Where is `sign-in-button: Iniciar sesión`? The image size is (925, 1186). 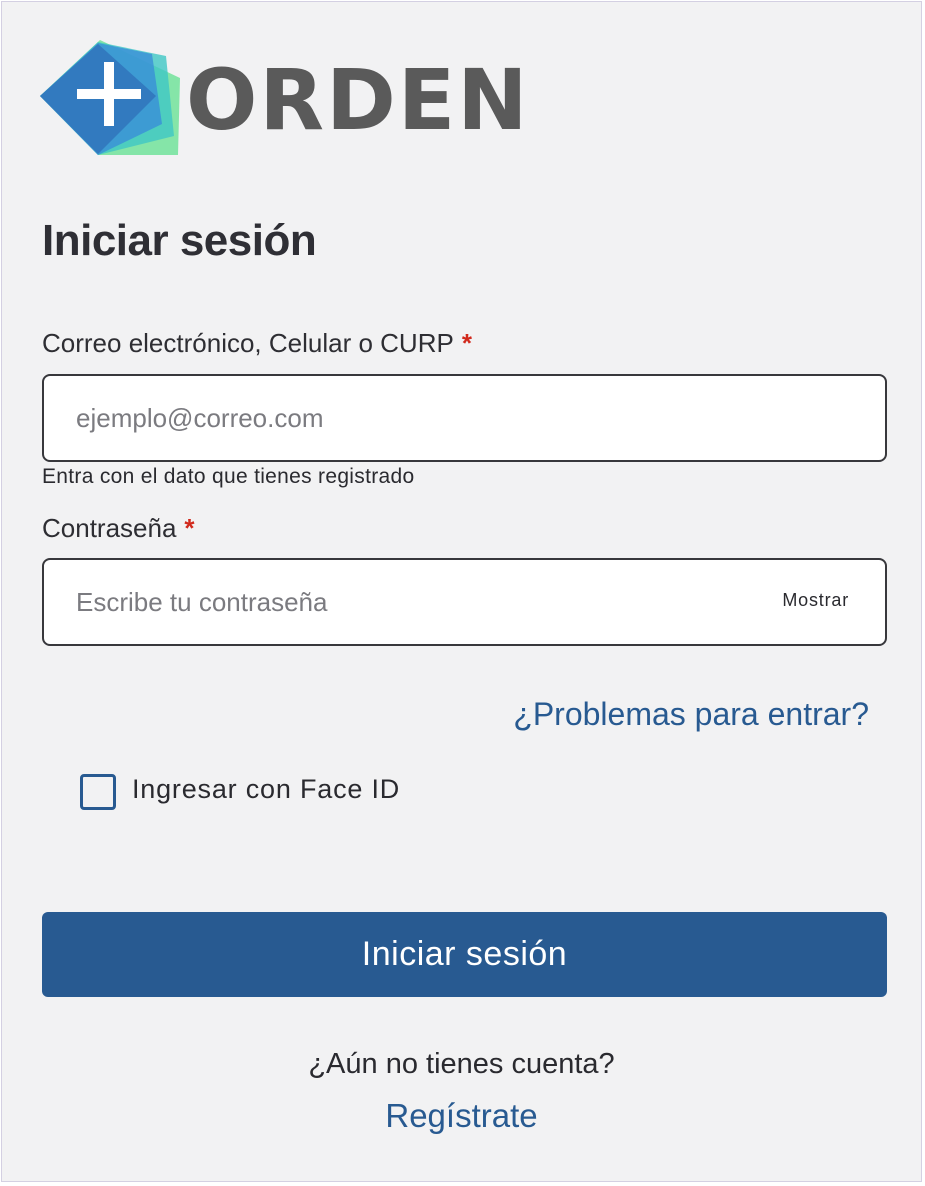
sign-in-button: Iniciar sesión is located at coordinates (464, 954).